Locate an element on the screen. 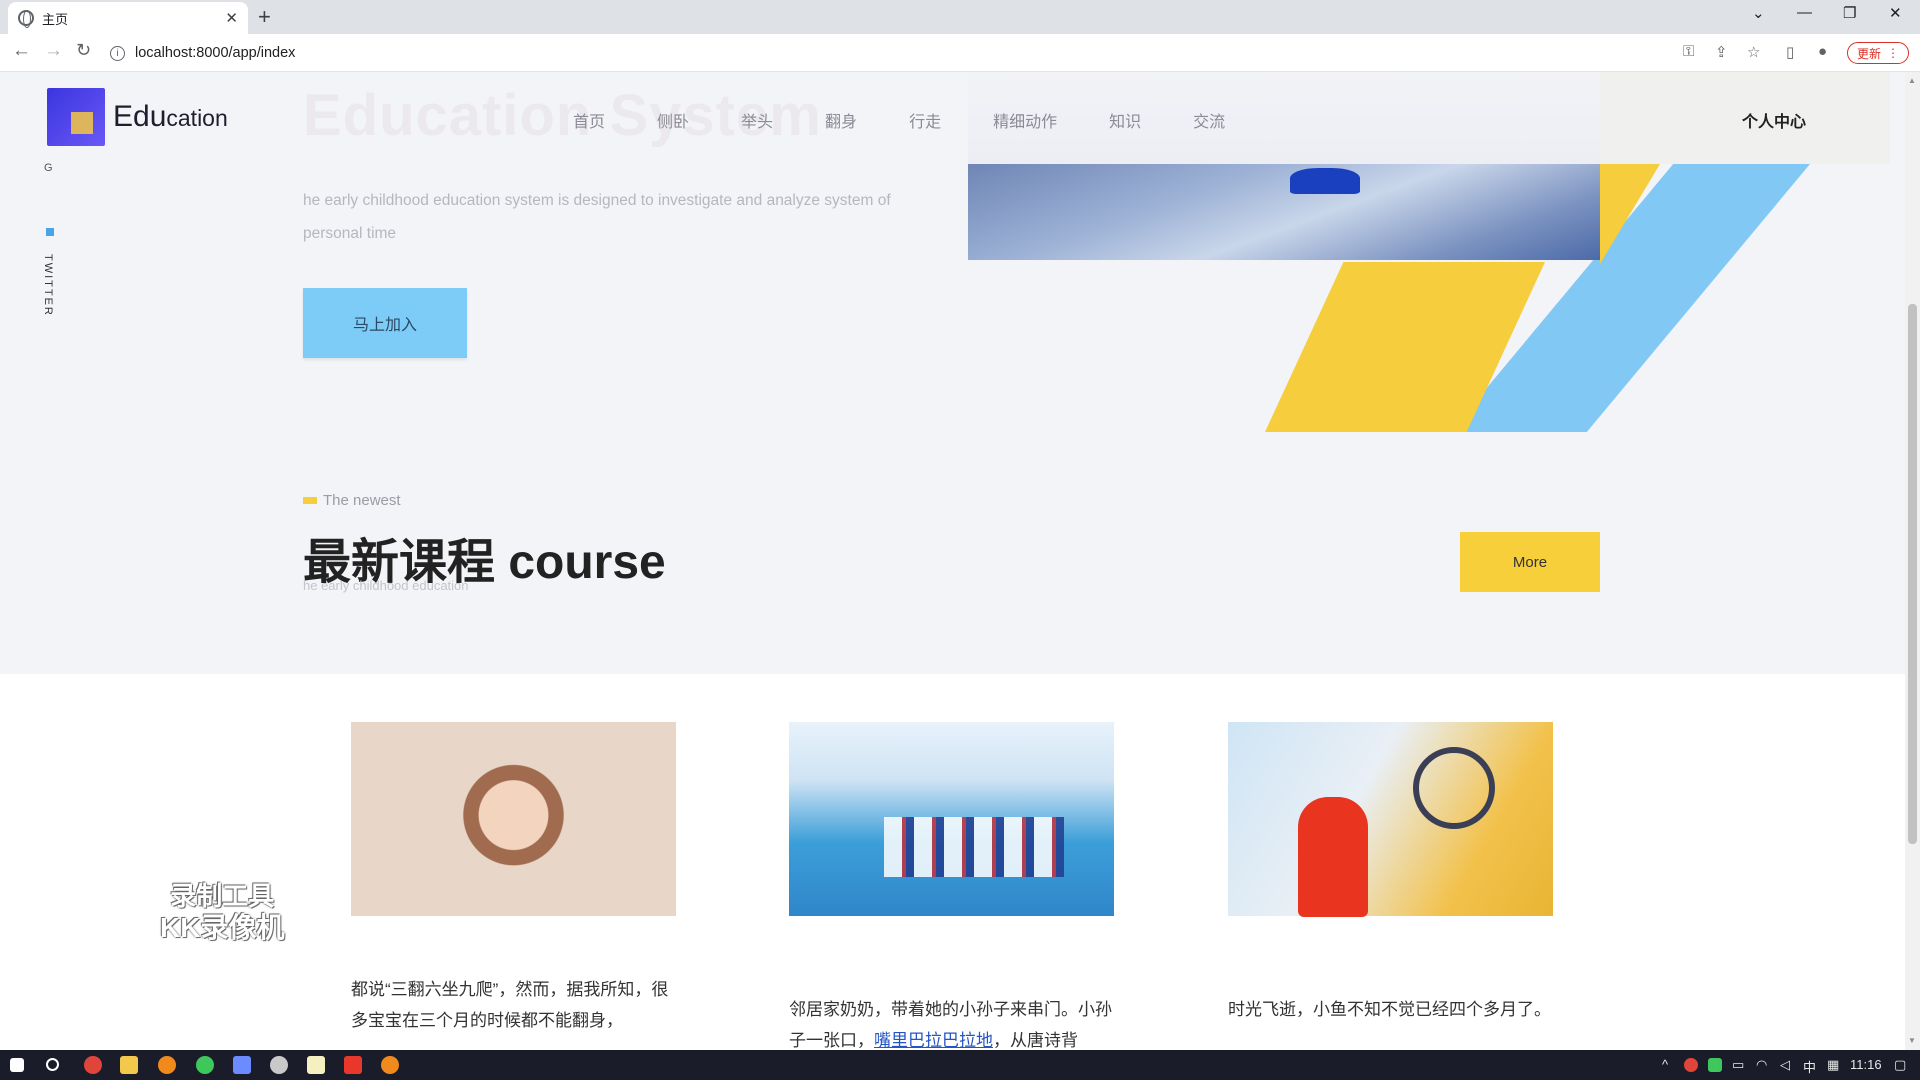 The width and height of the screenshot is (1920, 1080). watermark-line1: 录制工具 is located at coordinates (222, 896).